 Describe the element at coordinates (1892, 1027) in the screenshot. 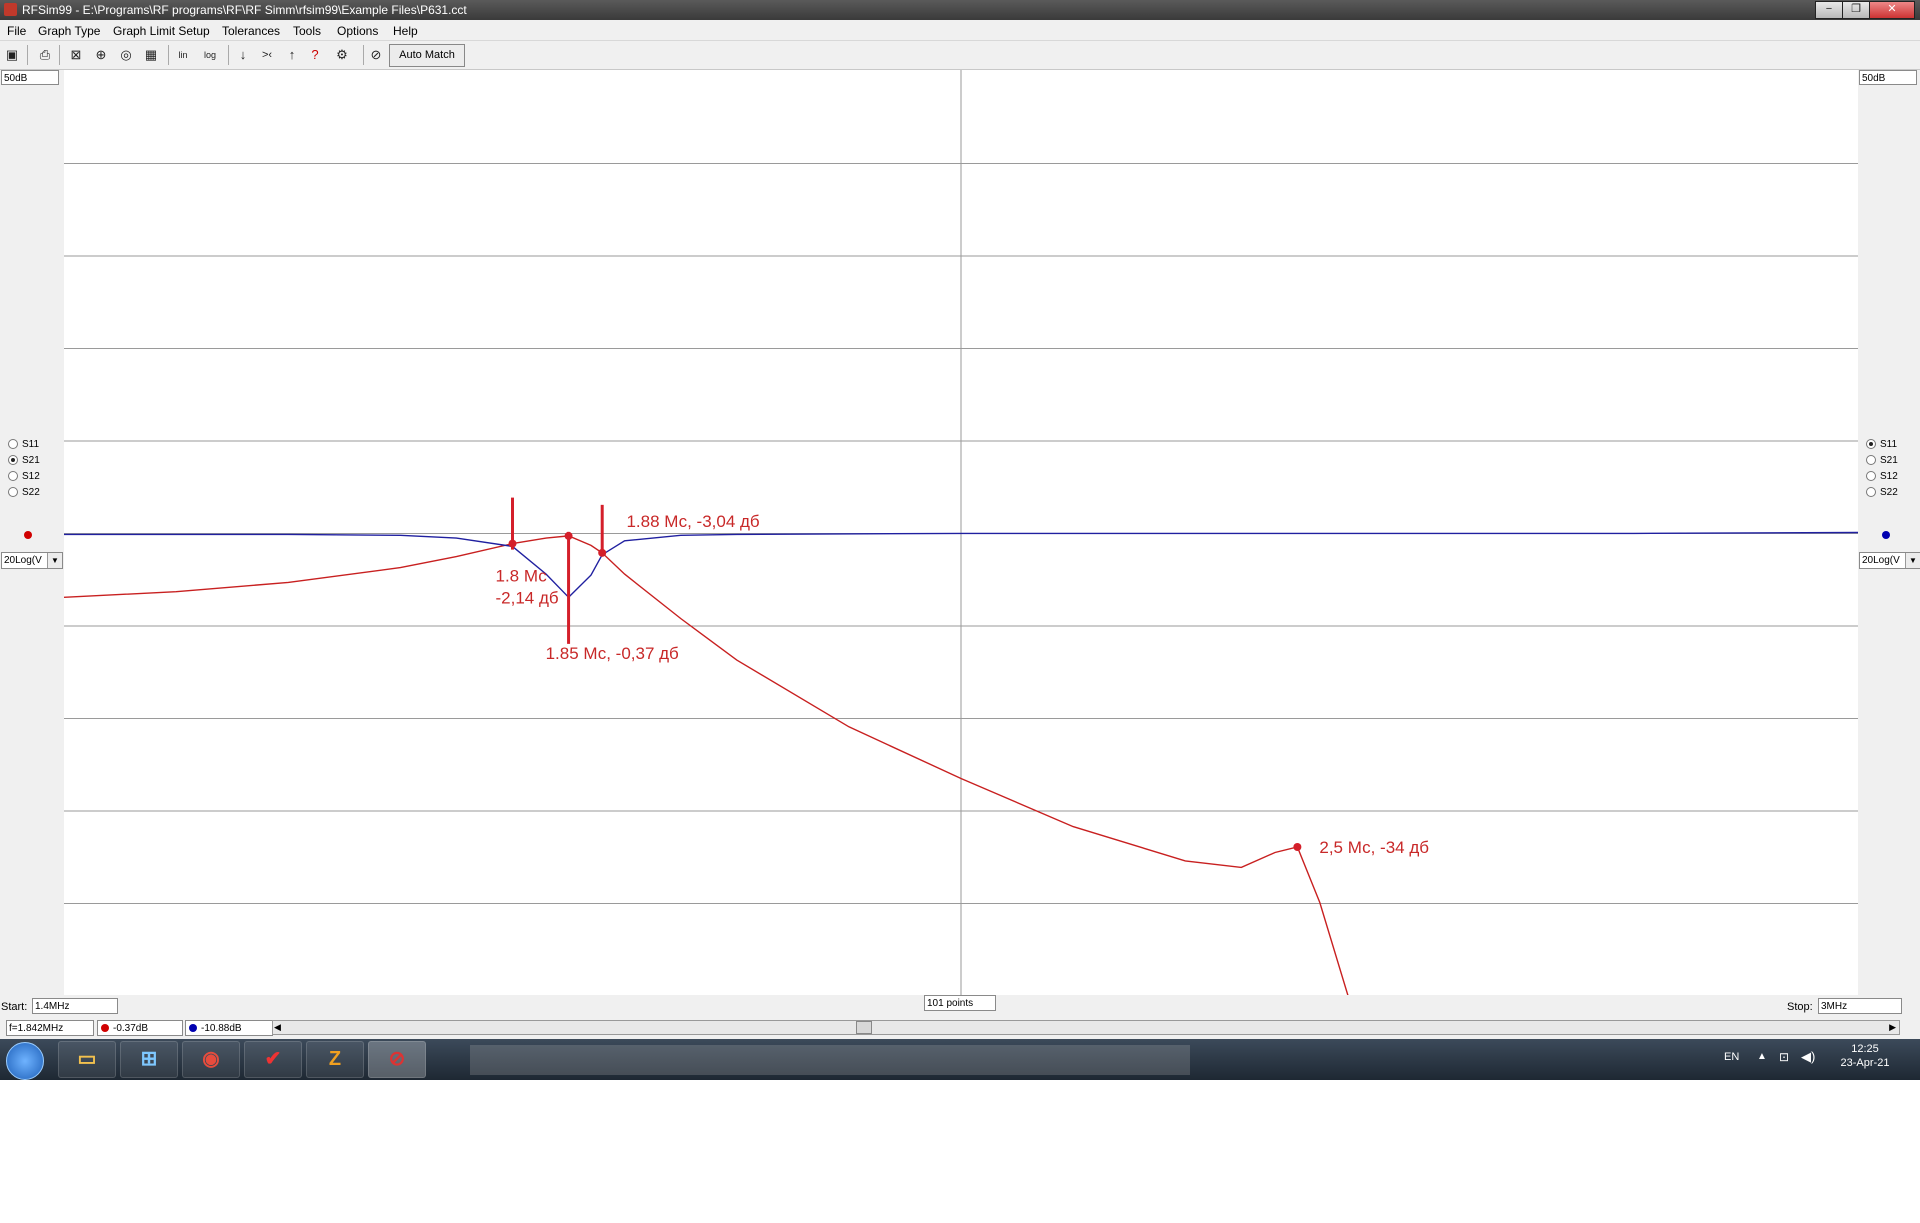

I see `scroll-right-icon: ▶` at that location.